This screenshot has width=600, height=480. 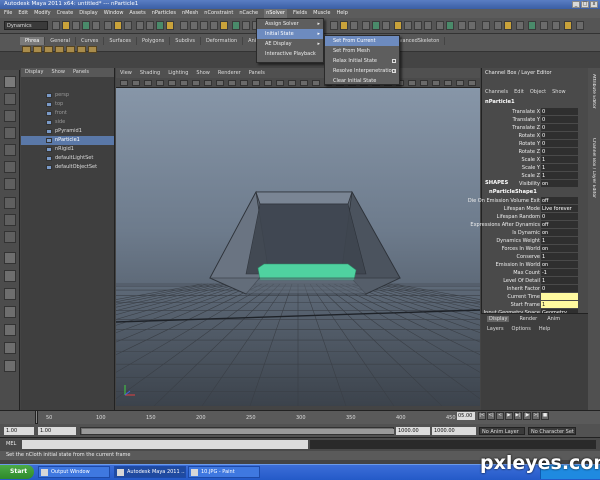 I want to click on taskbar-task: Output Window, so click(x=74, y=472).